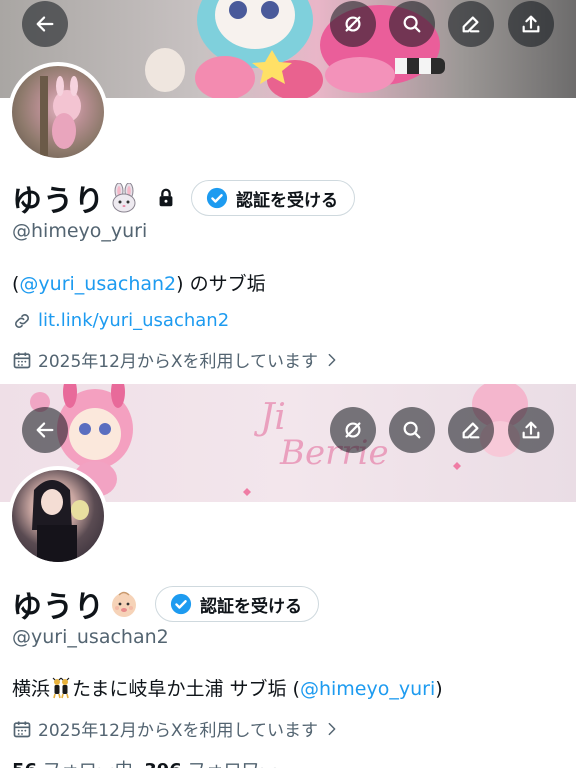  I want to click on bio: 横浜 たまに岐阜か土浦 サブ垢 (@himeyo_yuri), so click(227, 687).